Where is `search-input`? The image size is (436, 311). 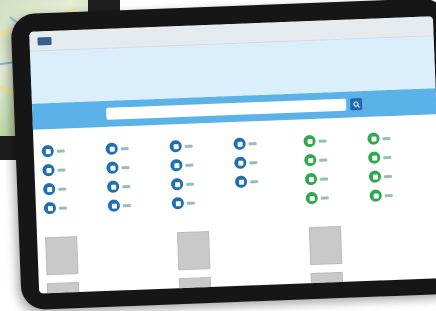 search-input is located at coordinates (226, 109).